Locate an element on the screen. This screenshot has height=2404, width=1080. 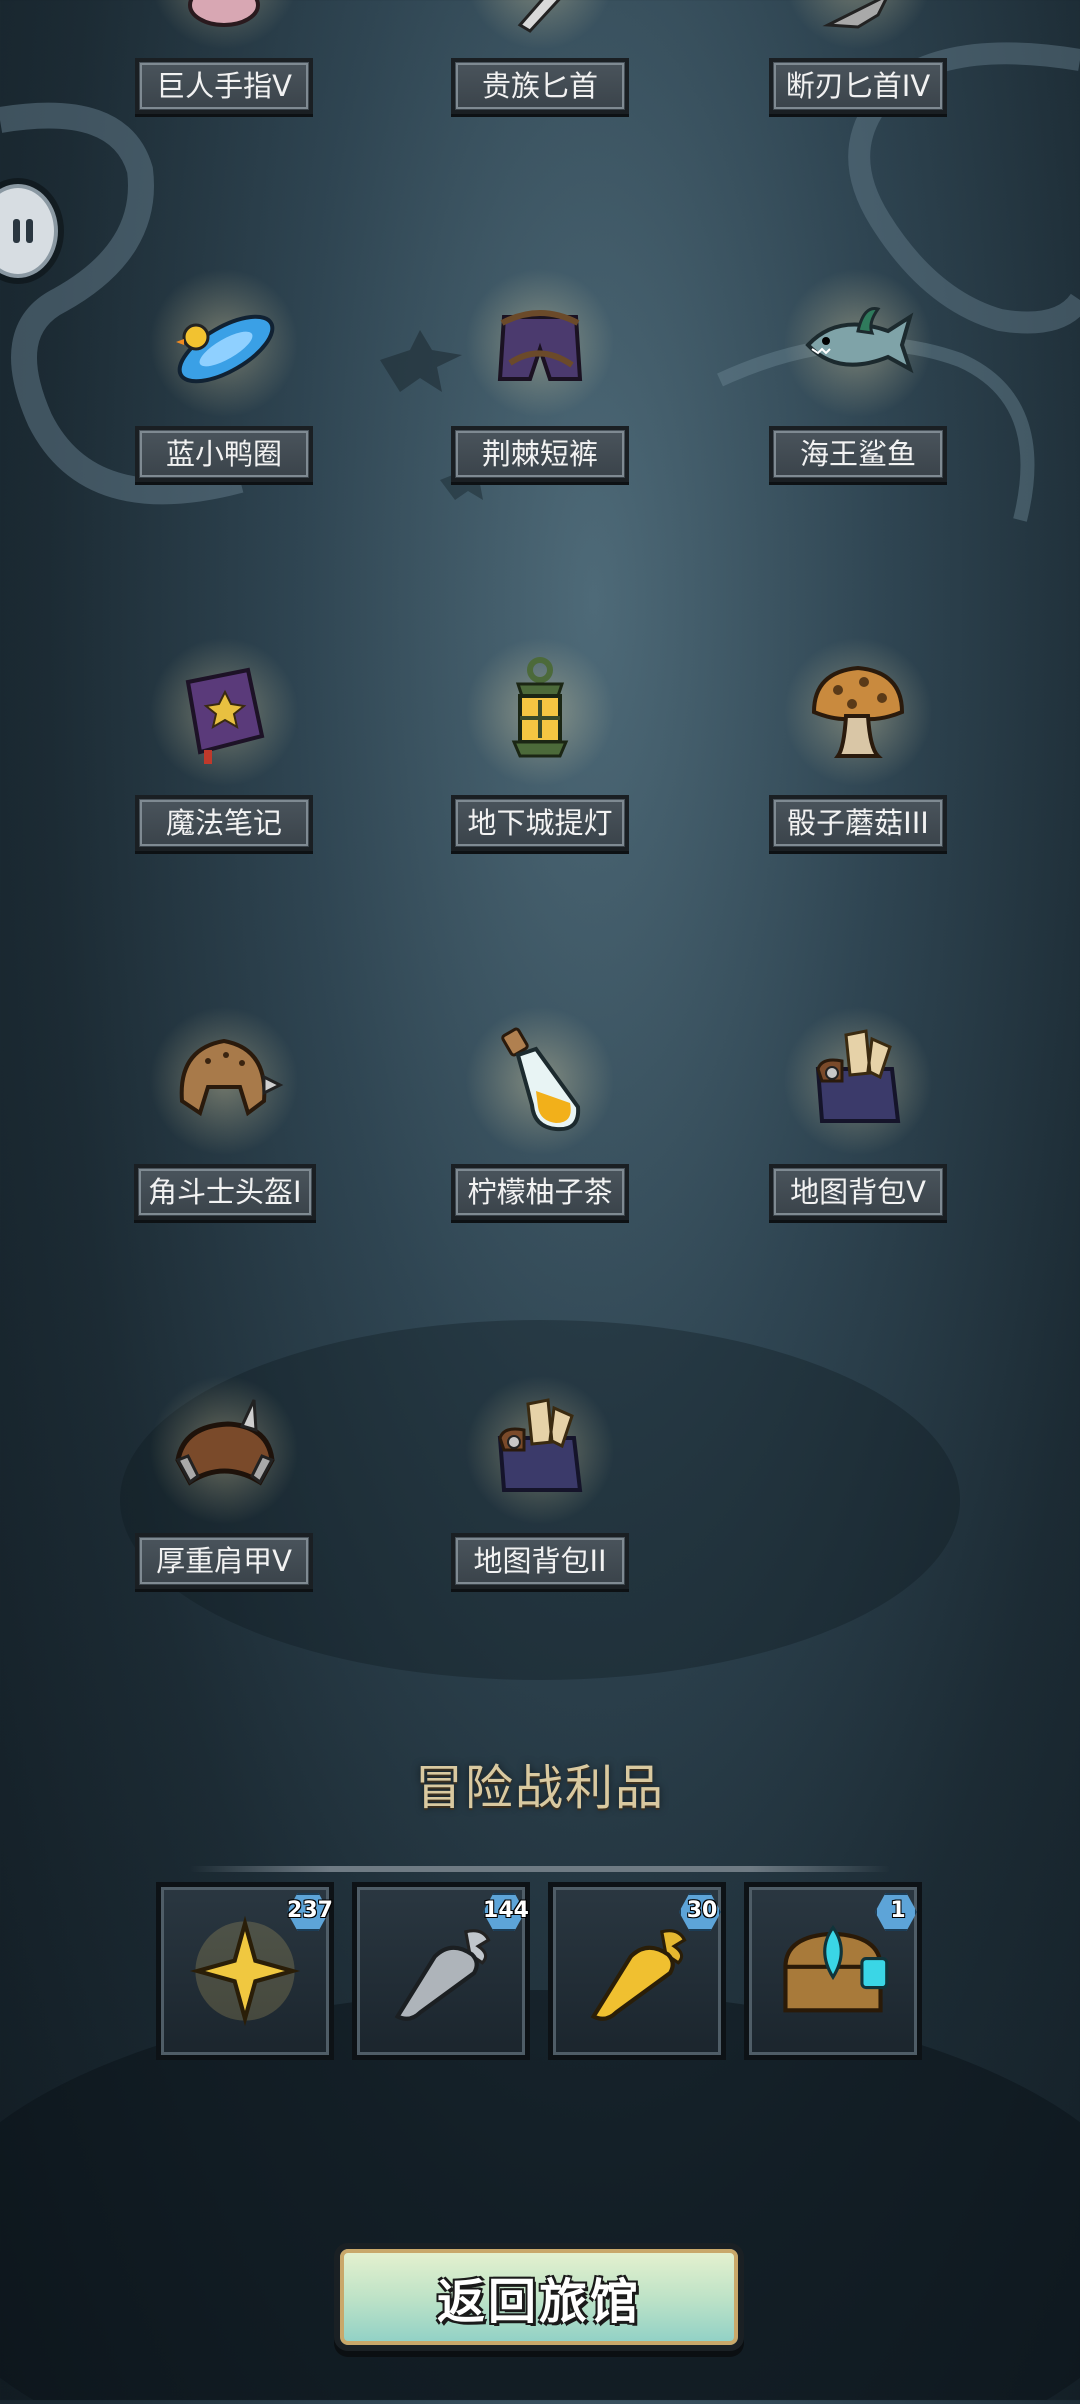
thorn-shorts-icon is located at coordinates (540, 343).